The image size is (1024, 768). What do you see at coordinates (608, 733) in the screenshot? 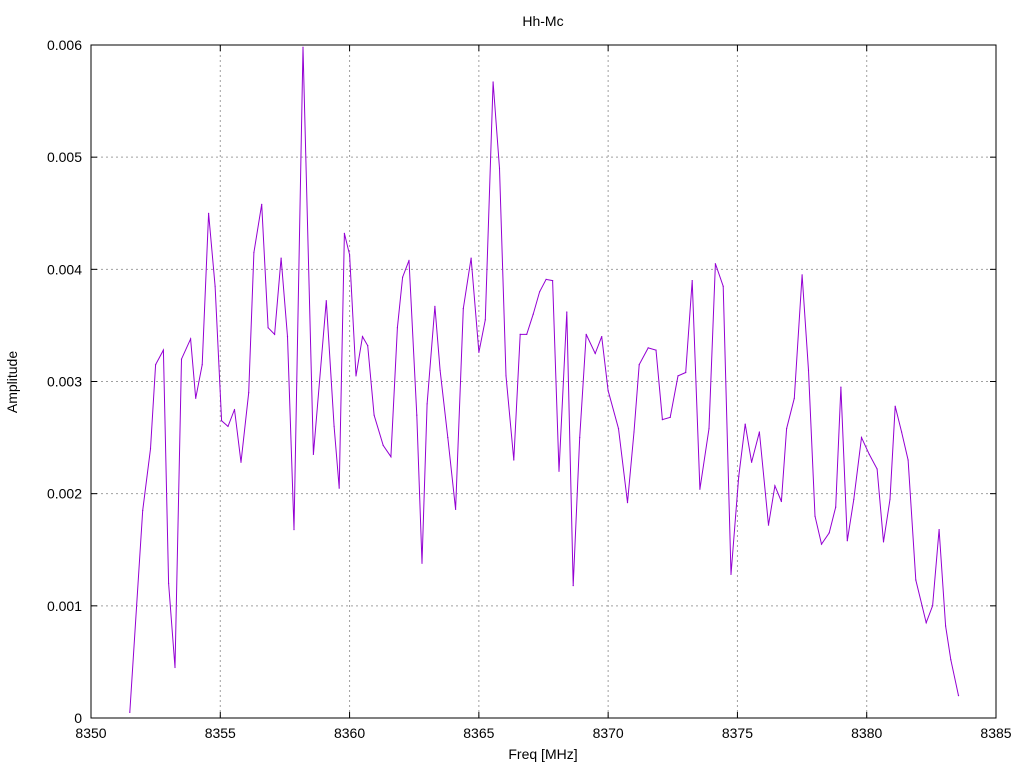
I see `x-tick-label: 8370` at bounding box center [608, 733].